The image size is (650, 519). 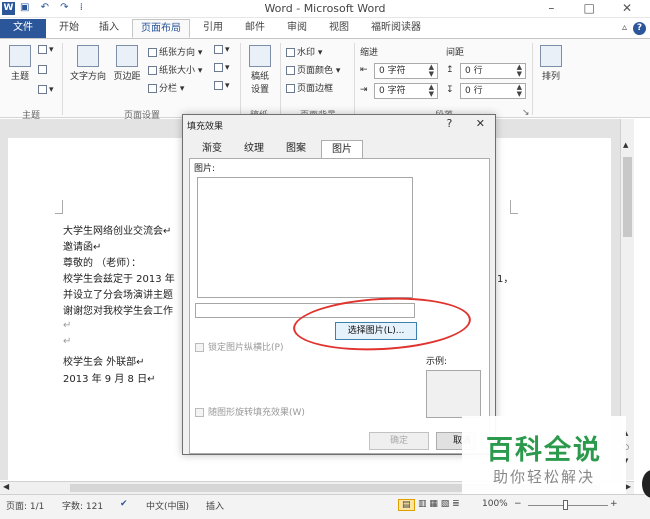 What do you see at coordinates (304, 51) in the screenshot?
I see `watermark-button: 水印 ▾` at bounding box center [304, 51].